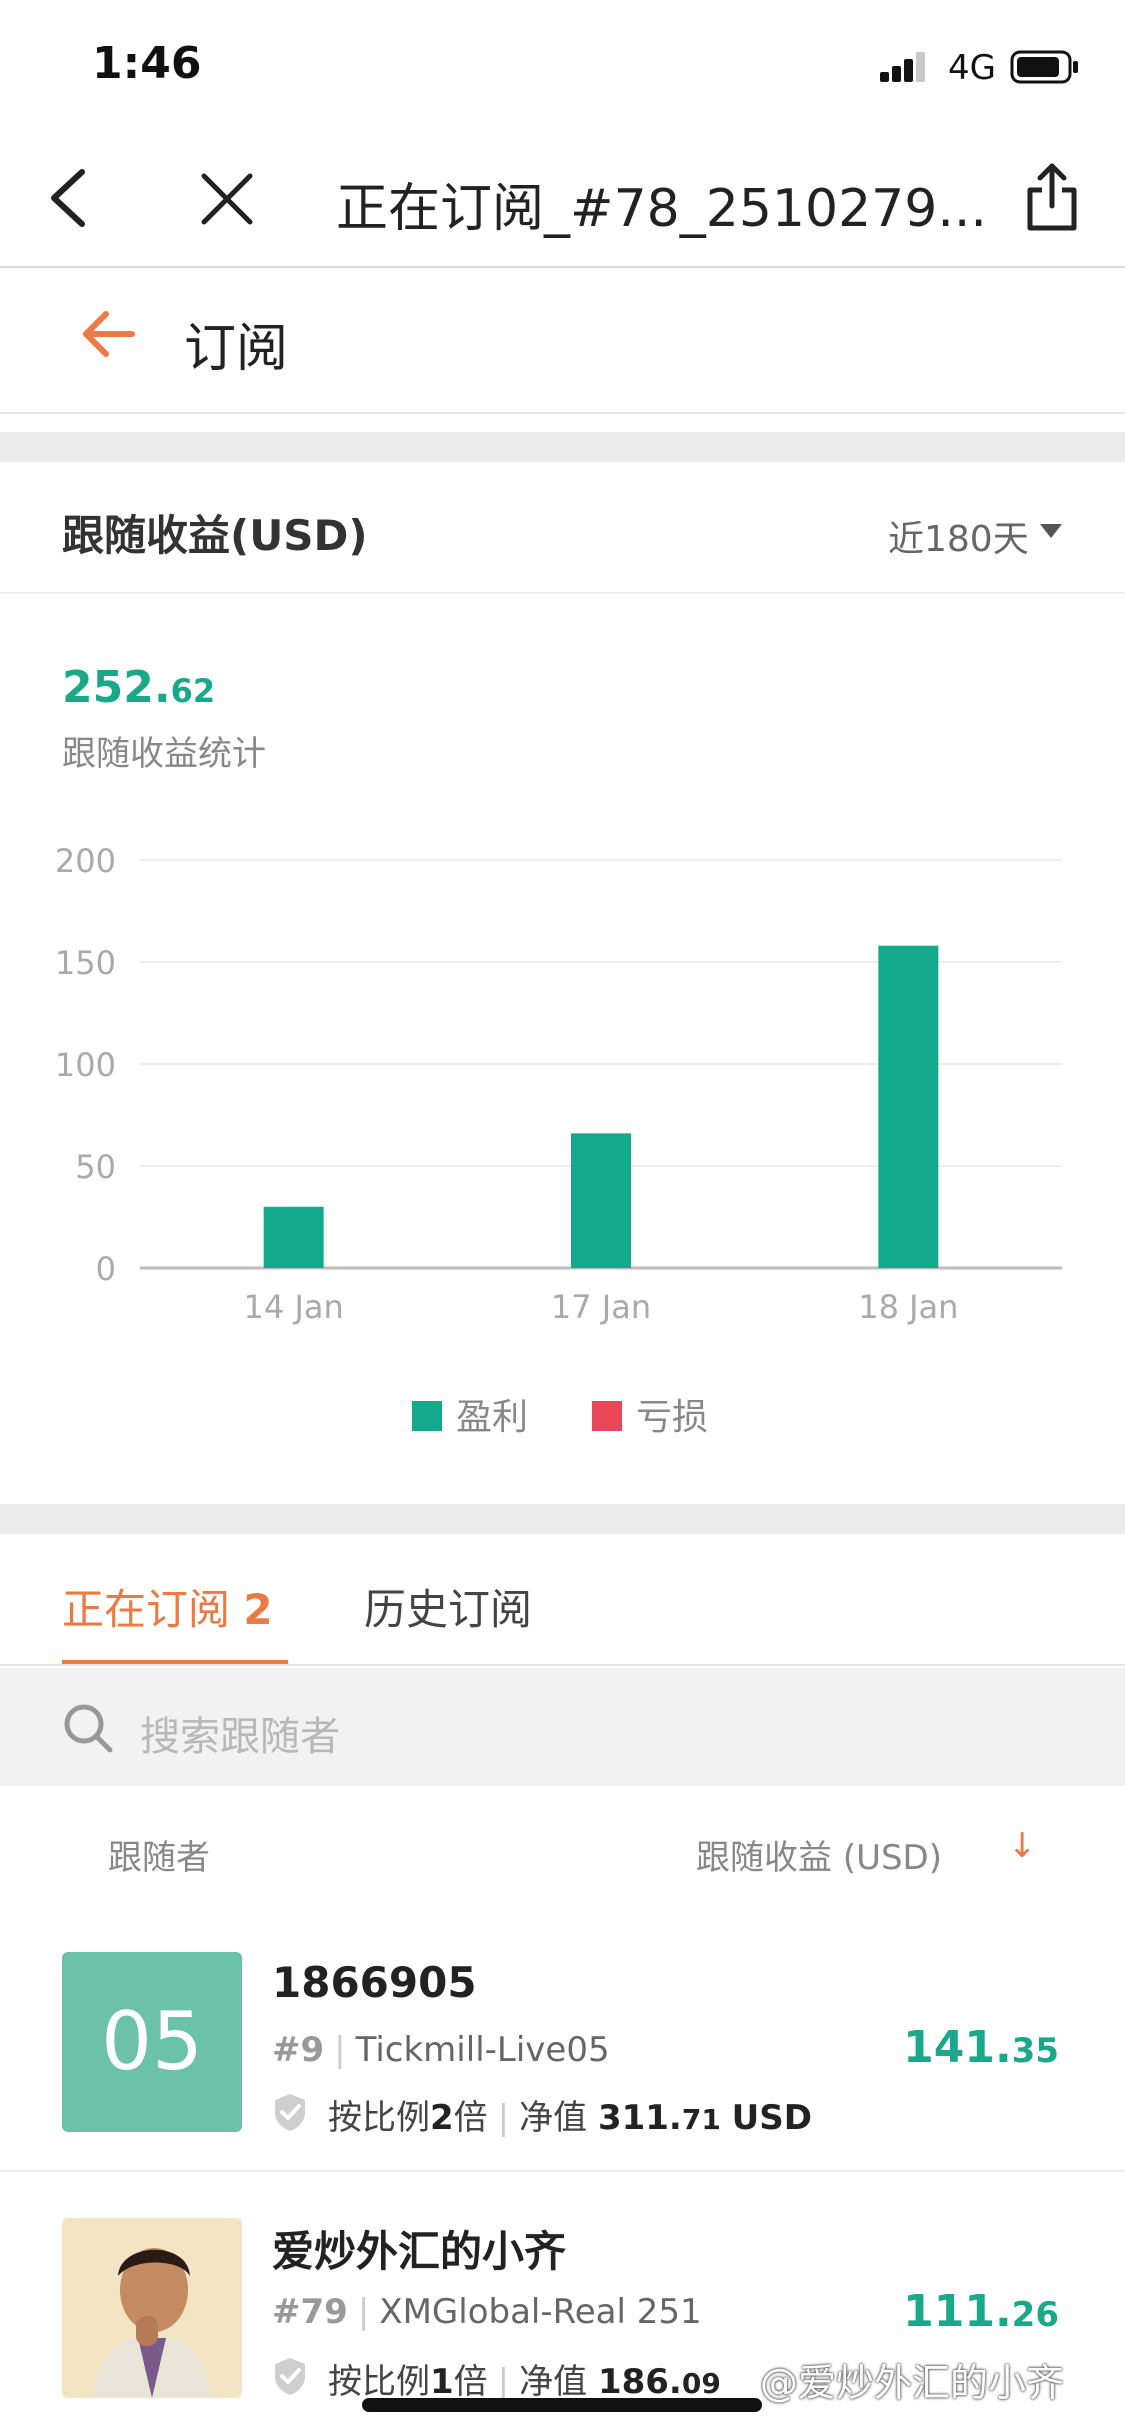 The width and height of the screenshot is (1125, 2436). I want to click on share-icon, so click(1052, 197).